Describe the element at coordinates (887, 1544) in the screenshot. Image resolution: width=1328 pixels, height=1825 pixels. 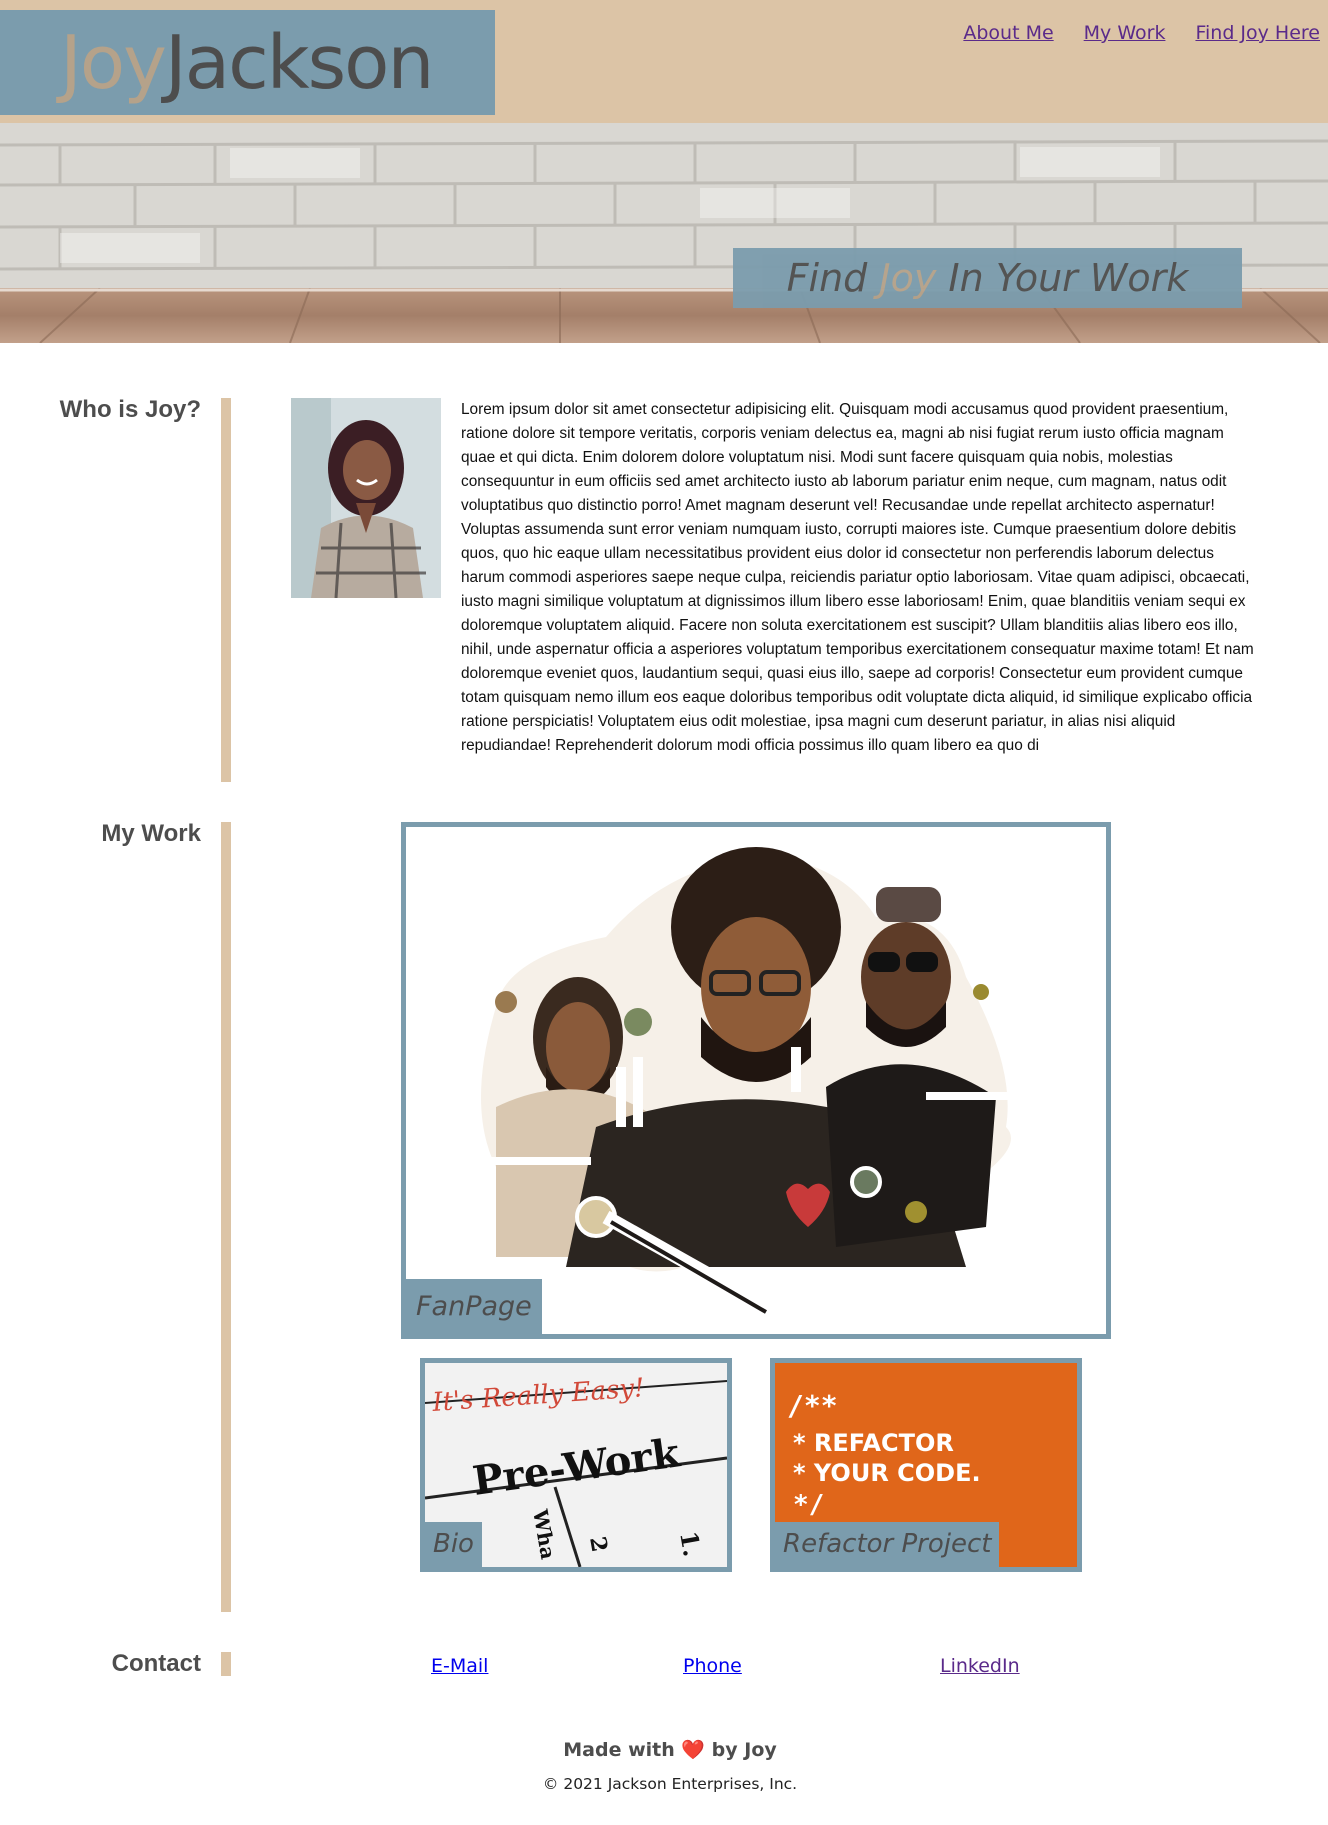
I see `refactor-label: Refactor Project` at that location.